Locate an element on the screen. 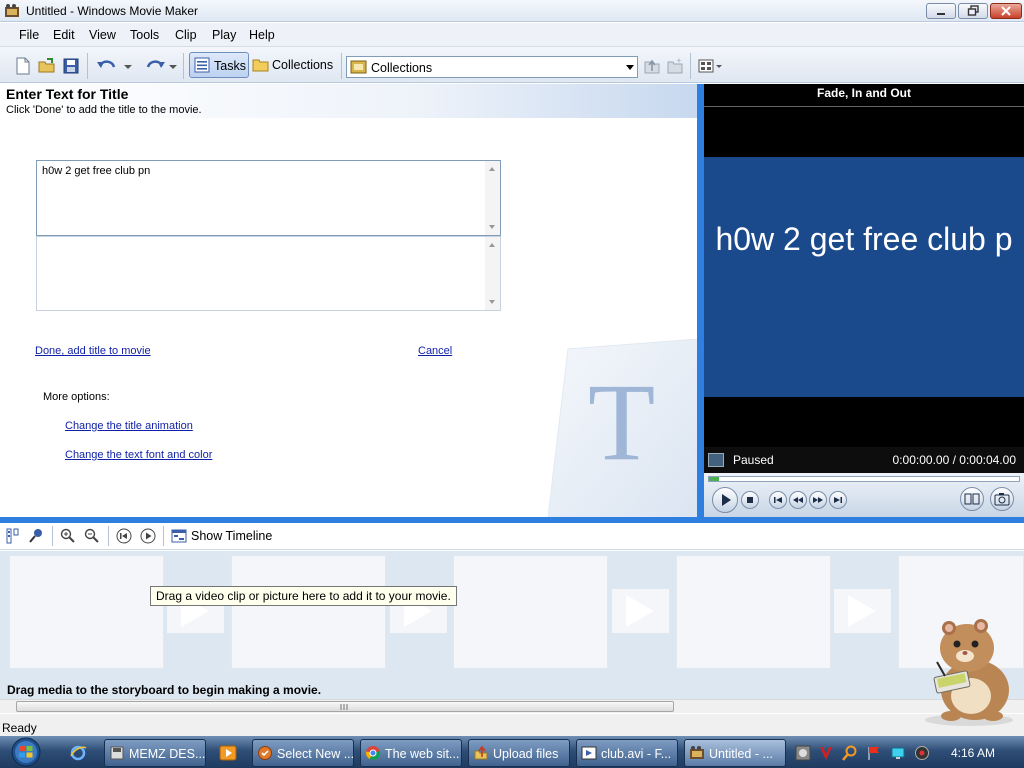 The height and width of the screenshot is (768, 1024). menu-file: File is located at coordinates (29, 35).